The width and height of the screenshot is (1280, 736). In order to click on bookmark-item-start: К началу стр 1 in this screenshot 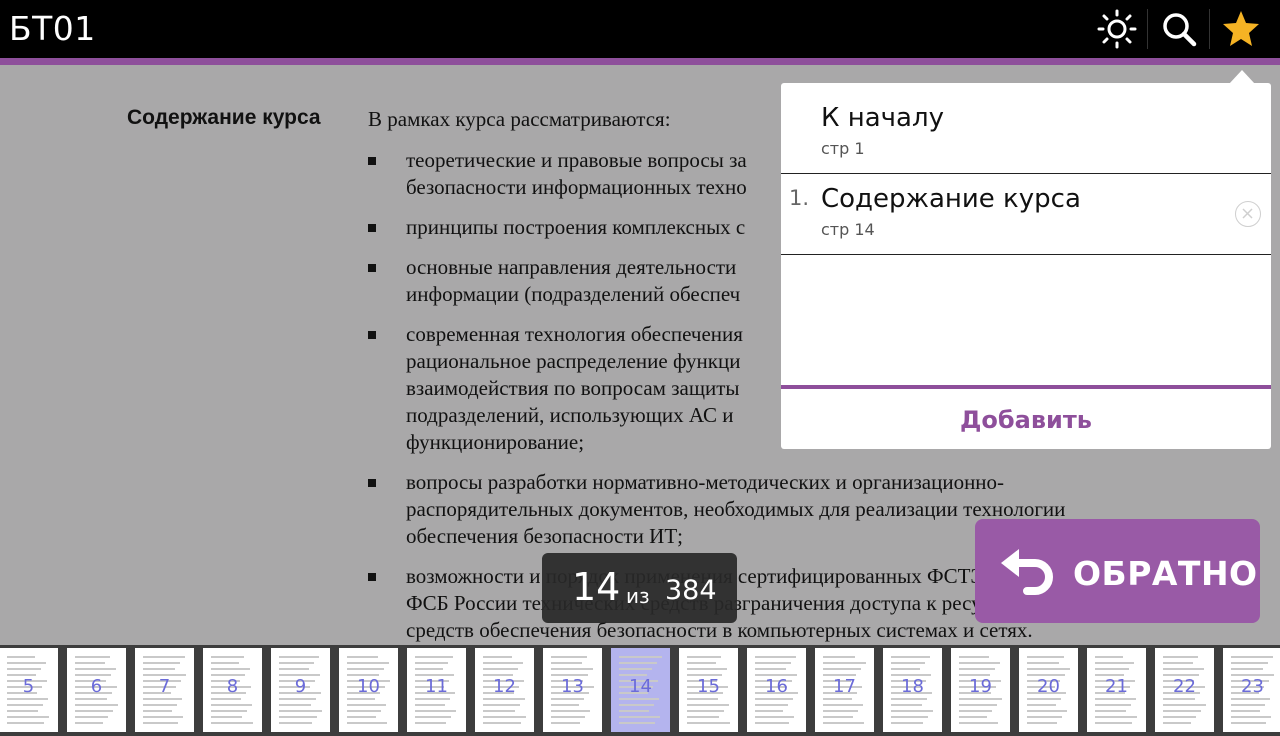, I will do `click(1026, 128)`.